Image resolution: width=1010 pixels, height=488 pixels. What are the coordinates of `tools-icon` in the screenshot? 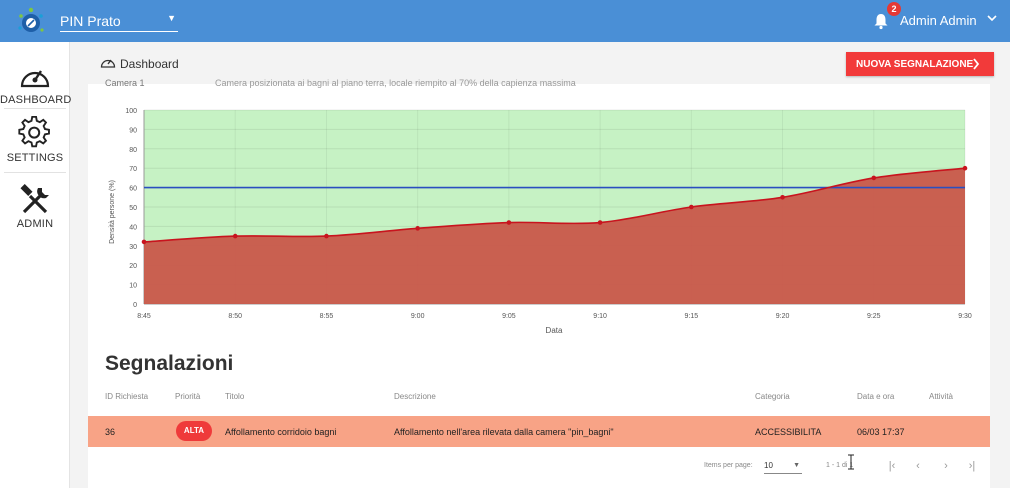 It's located at (34, 199).